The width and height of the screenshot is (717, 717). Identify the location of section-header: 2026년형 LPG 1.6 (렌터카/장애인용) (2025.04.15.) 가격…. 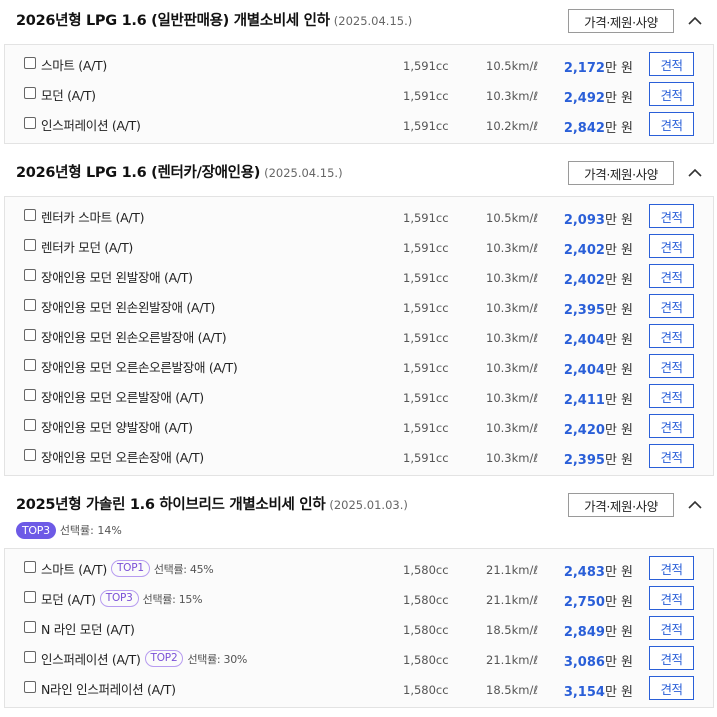
(358, 174).